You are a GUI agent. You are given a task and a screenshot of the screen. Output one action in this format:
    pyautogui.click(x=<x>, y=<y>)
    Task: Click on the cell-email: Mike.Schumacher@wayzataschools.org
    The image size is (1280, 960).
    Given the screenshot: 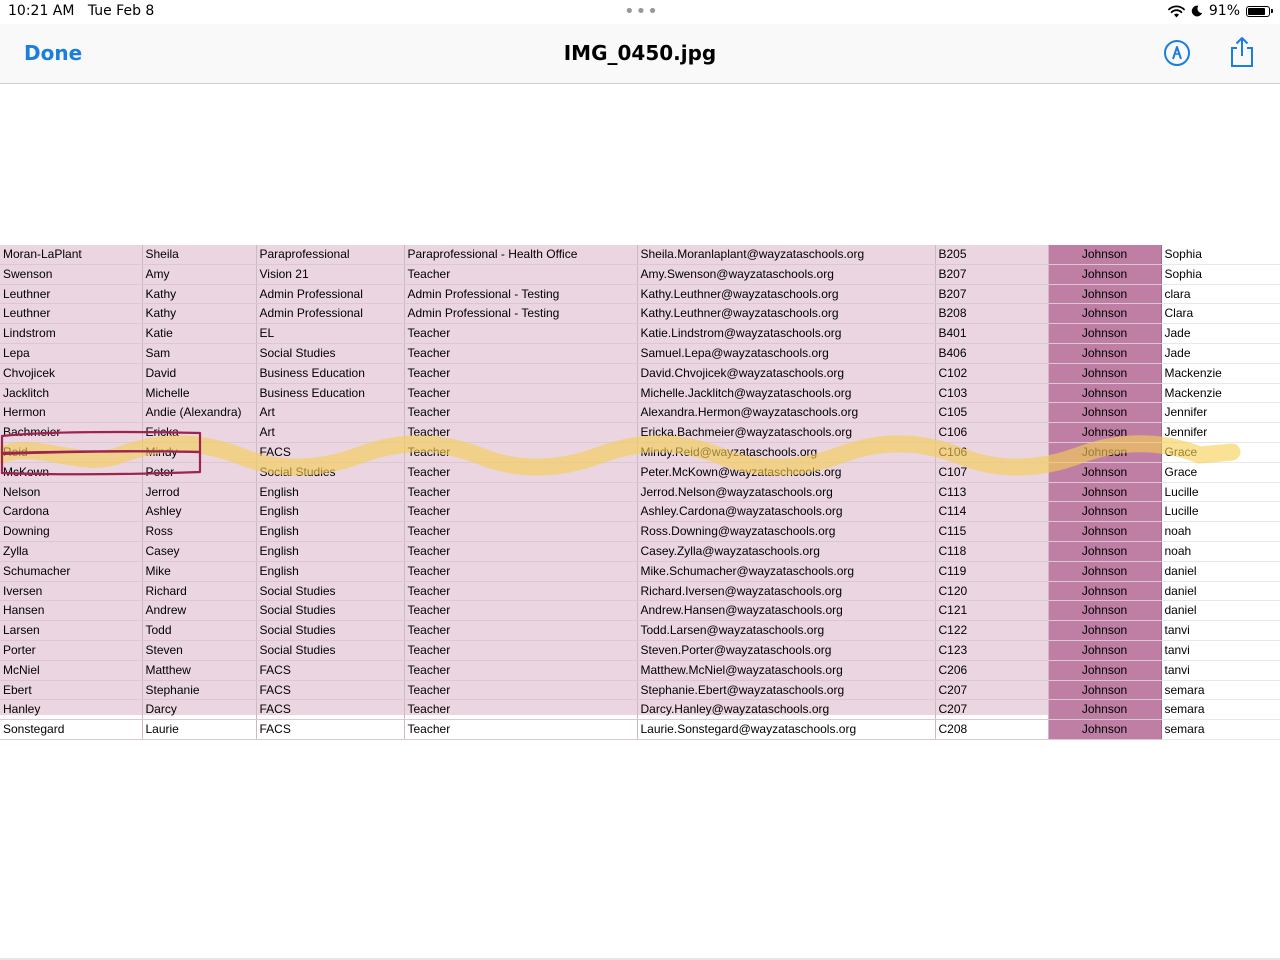 What is the action you would take?
    pyautogui.click(x=786, y=571)
    